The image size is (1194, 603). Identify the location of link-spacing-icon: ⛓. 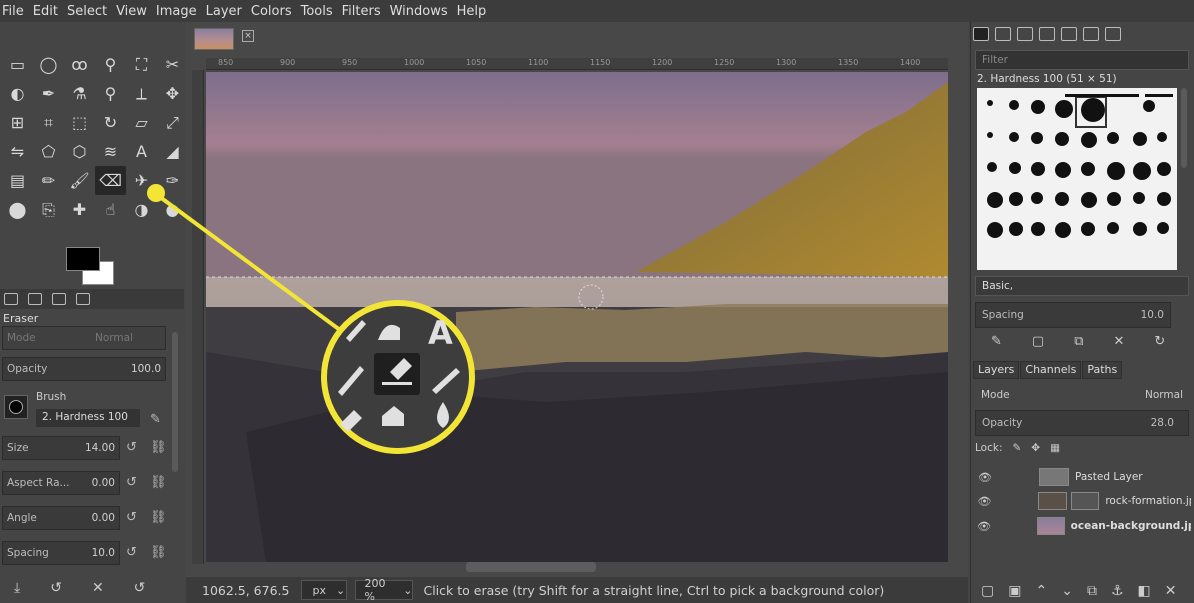
(158, 552).